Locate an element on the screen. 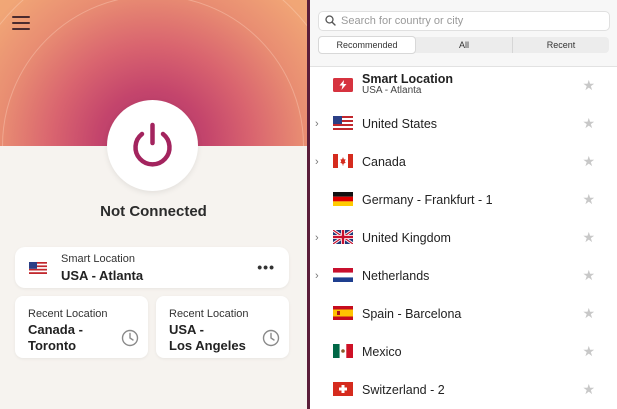 Image resolution: width=617 pixels, height=409 pixels. power-icon is located at coordinates (152, 144).